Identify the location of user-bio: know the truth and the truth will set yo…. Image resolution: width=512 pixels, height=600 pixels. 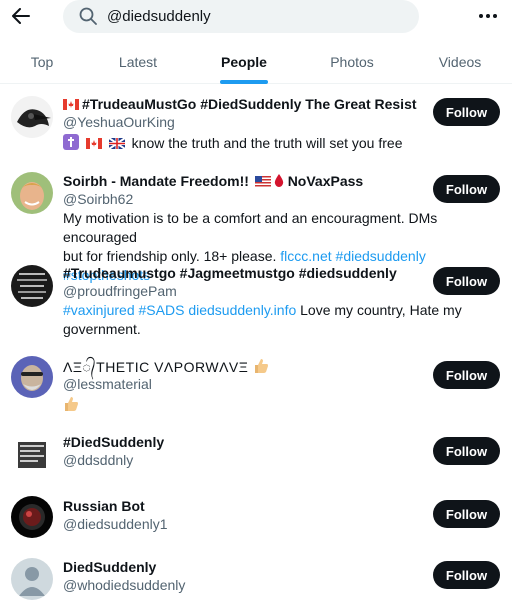
(278, 143).